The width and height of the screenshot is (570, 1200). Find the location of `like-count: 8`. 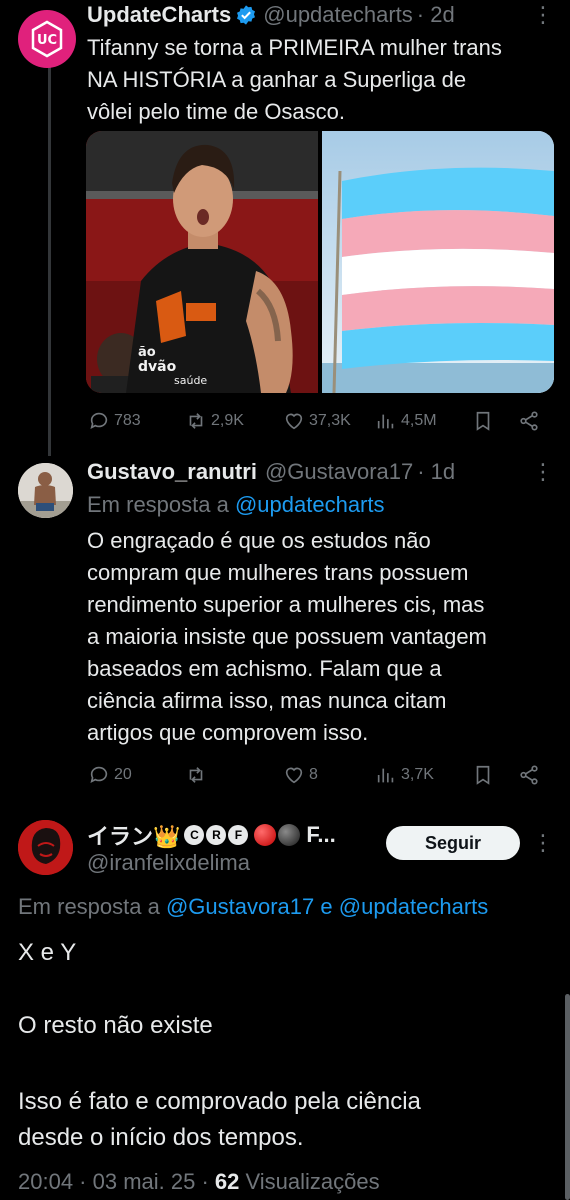

like-count: 8 is located at coordinates (313, 774).